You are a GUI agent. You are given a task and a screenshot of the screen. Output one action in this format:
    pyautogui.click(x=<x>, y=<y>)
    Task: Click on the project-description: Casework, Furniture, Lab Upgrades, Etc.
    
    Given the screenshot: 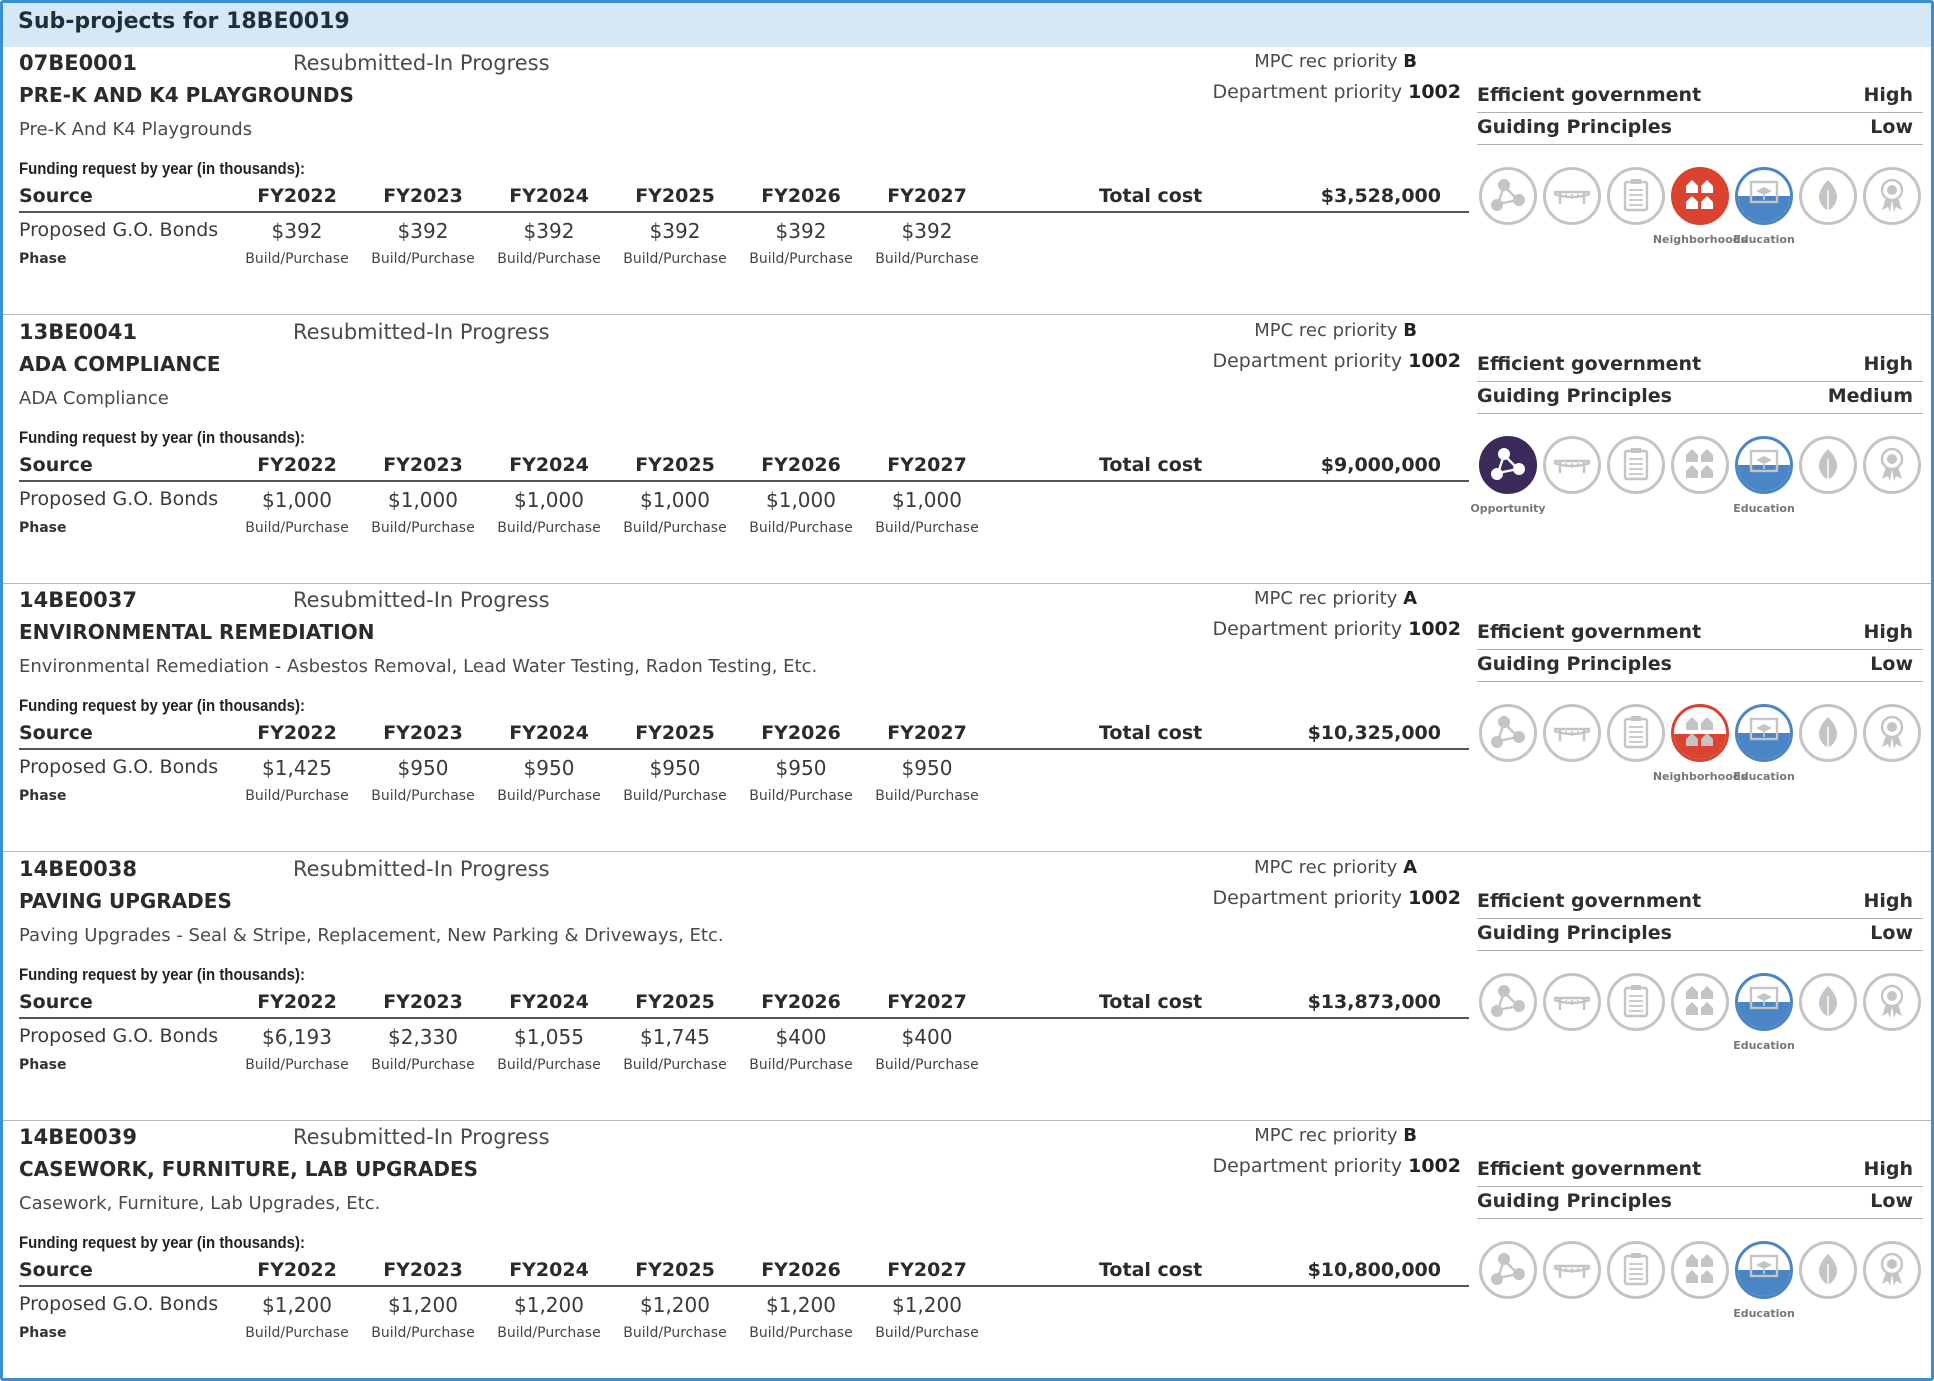 What is the action you would take?
    pyautogui.click(x=200, y=1203)
    